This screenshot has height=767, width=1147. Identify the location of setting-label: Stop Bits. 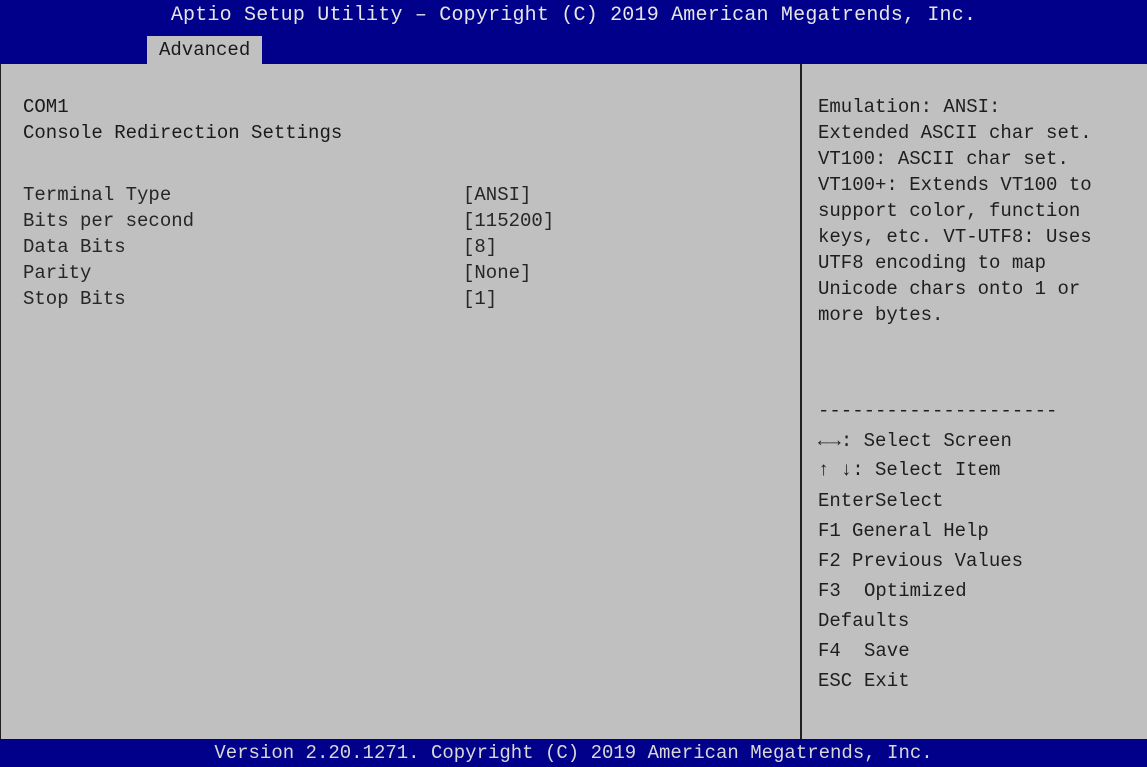
(74, 299).